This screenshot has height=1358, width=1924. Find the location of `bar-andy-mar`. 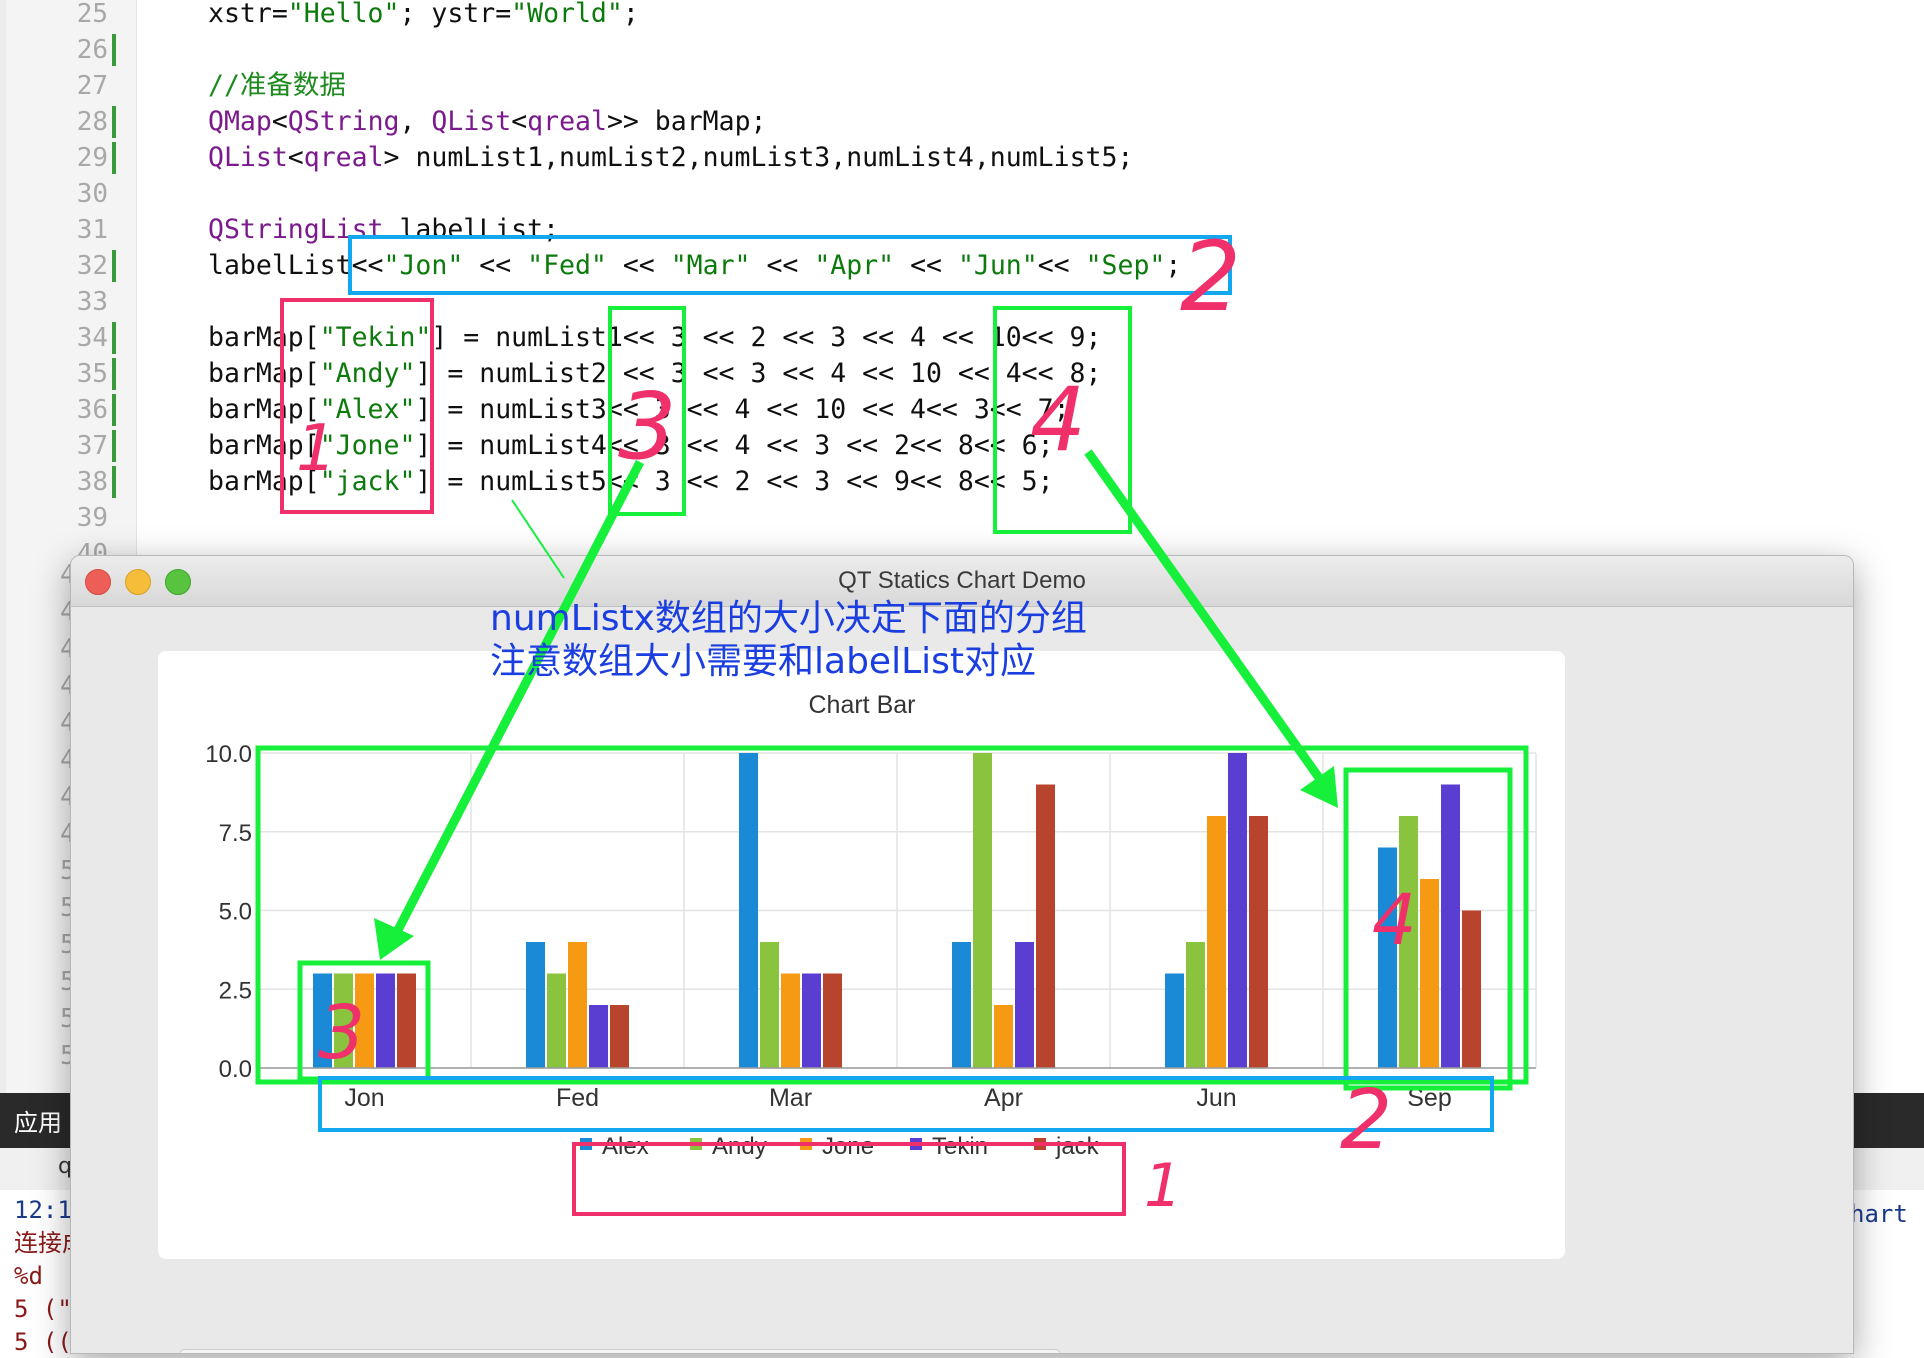

bar-andy-mar is located at coordinates (769, 1005).